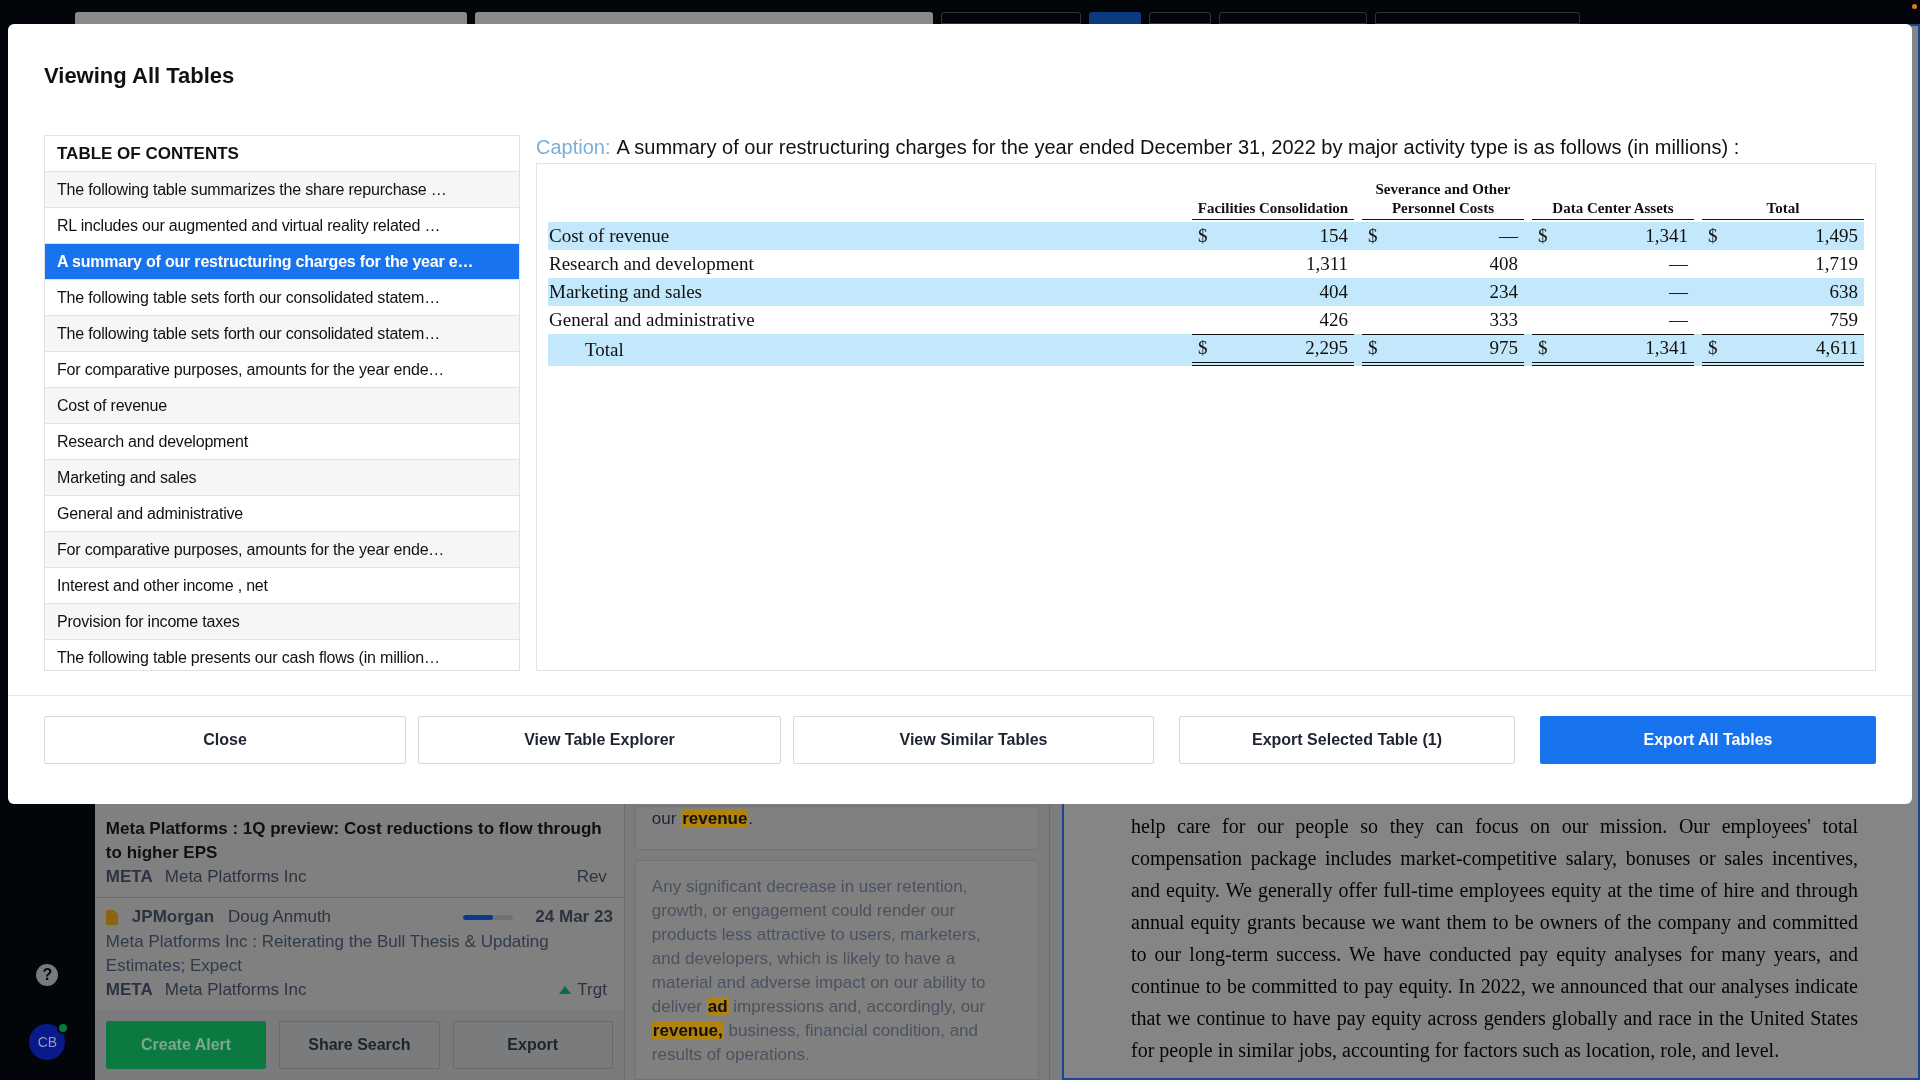 This screenshot has height=1080, width=1920. I want to click on column-header: Data Center Assets, so click(1613, 209).